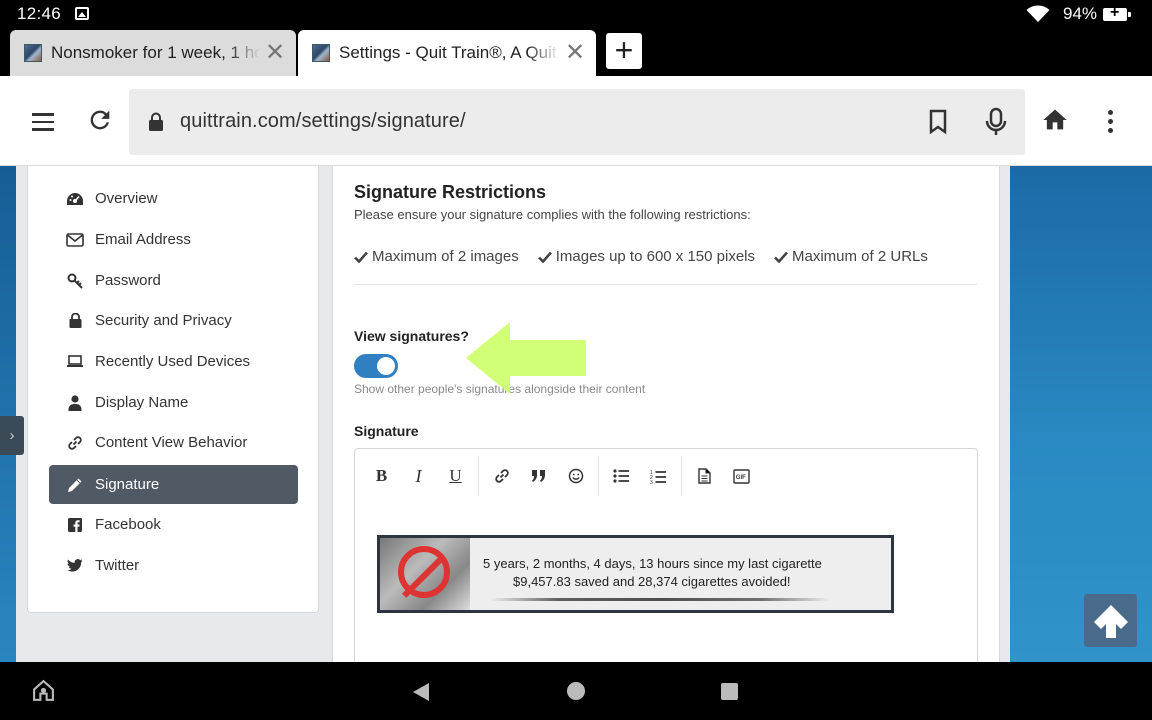 The image size is (1152, 720). I want to click on no-smoking-icon, so click(425, 574).